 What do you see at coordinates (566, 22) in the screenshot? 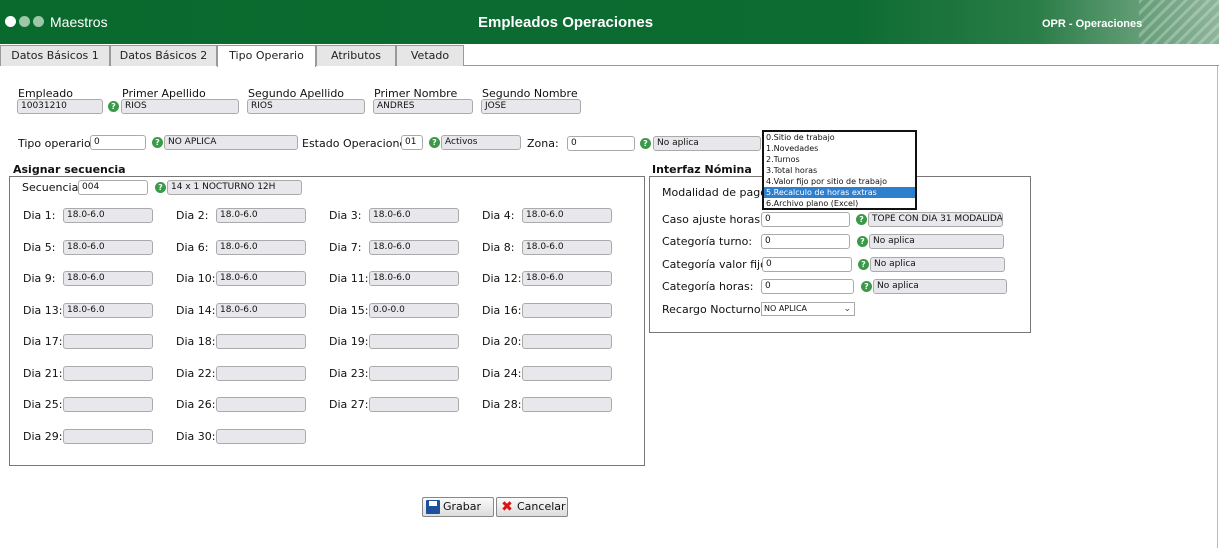
I see `page-title: Empleados Operaciones` at bounding box center [566, 22].